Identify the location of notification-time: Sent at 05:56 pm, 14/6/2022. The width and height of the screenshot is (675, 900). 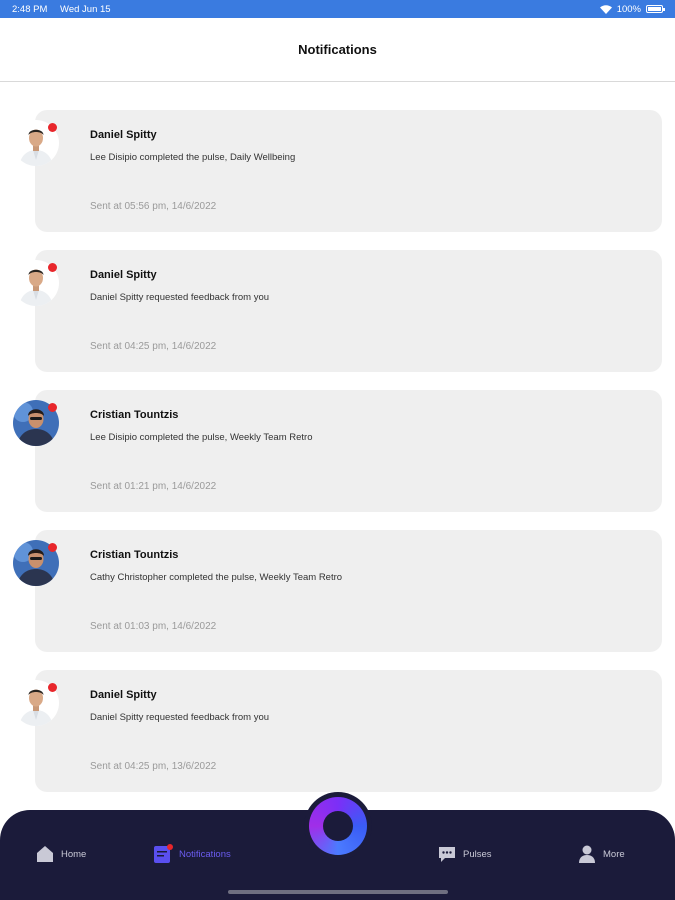
(153, 206).